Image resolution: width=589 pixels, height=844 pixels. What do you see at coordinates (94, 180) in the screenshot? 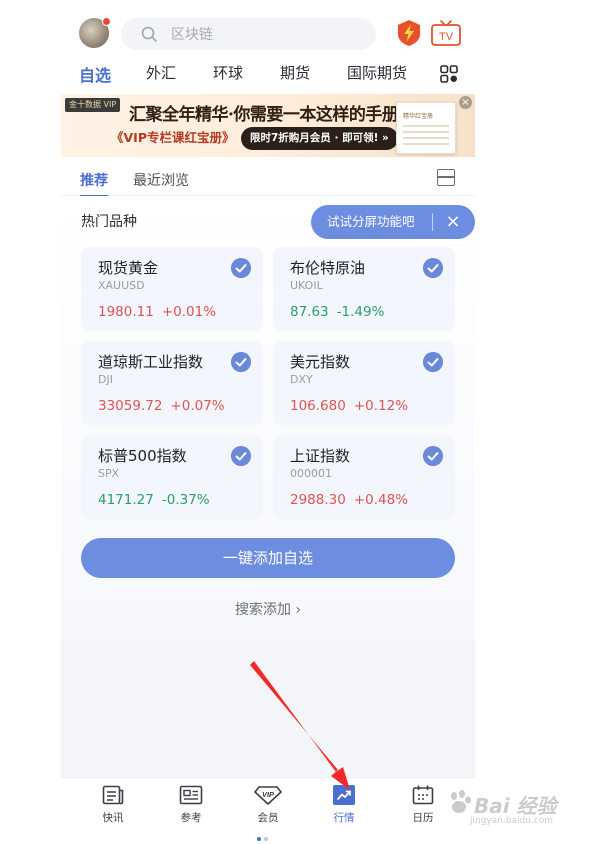
I see `subtab-recommend: 推荐` at bounding box center [94, 180].